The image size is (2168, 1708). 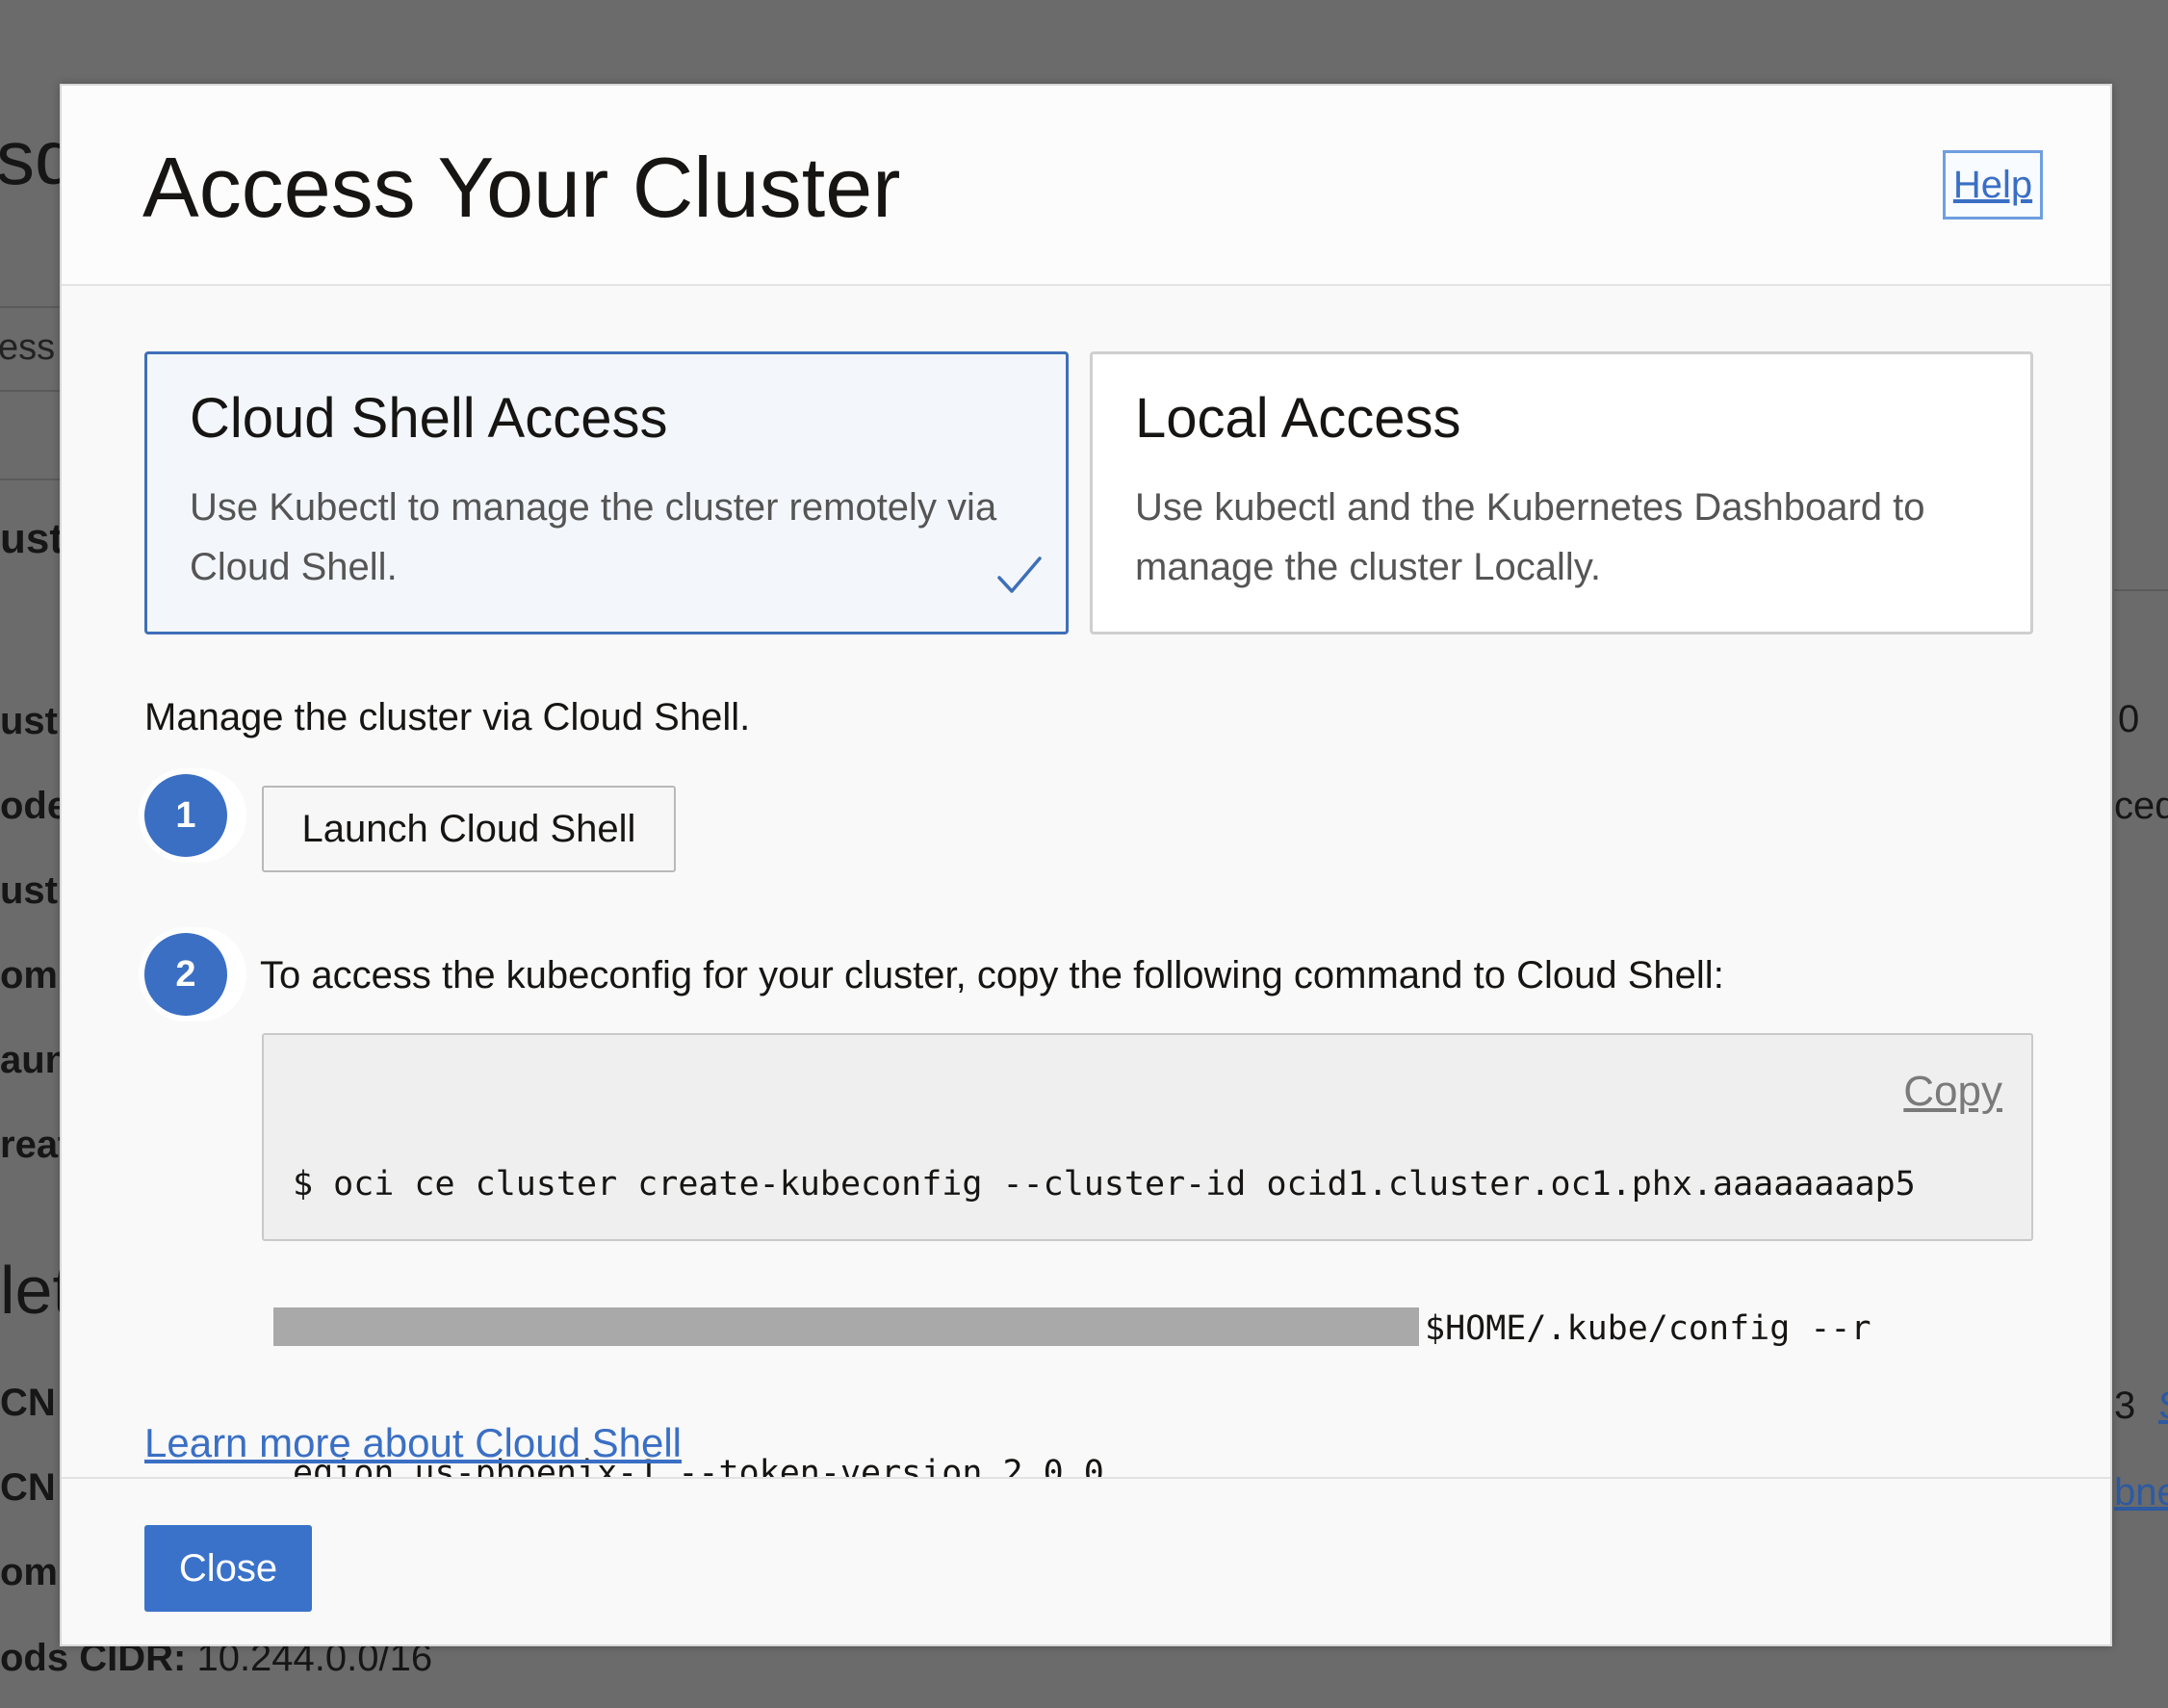 I want to click on copy-link: Copy, so click(x=1952, y=1092).